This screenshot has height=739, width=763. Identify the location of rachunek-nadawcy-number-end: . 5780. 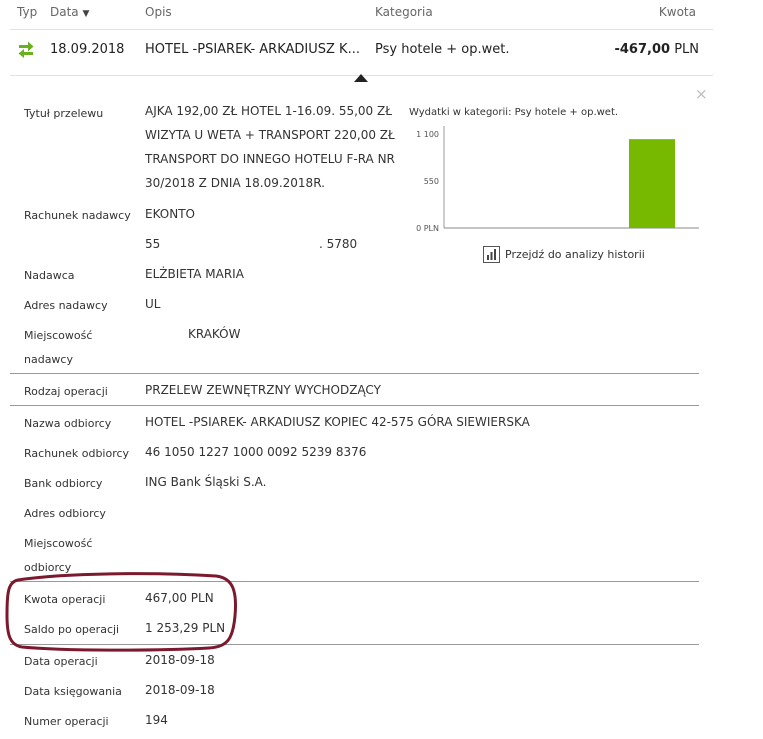
(338, 244).